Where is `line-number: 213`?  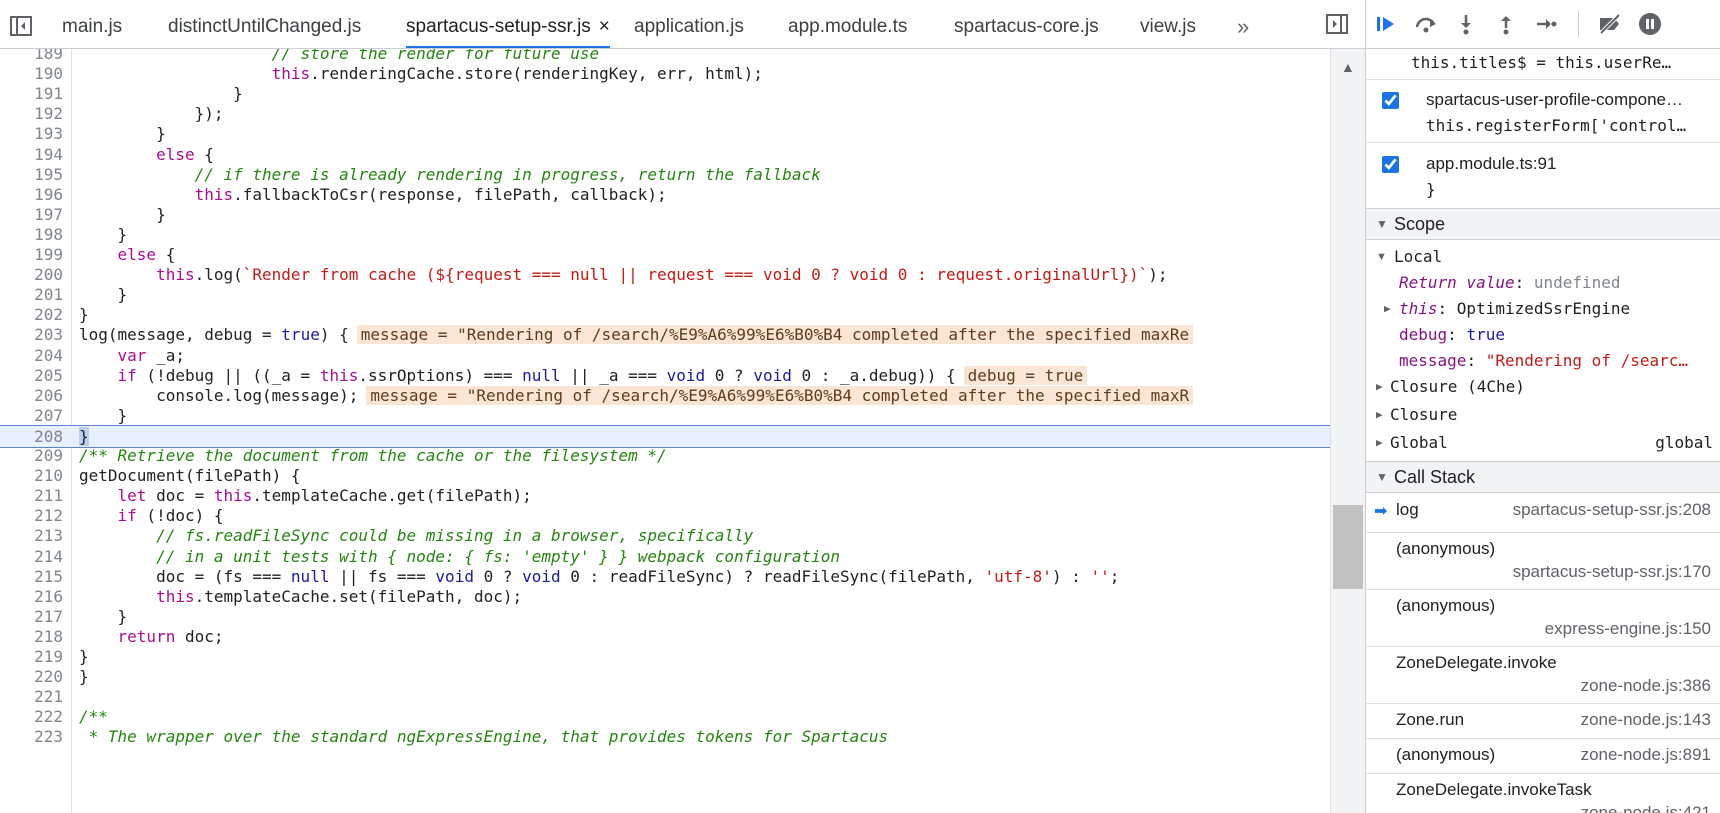
line-number: 213 is located at coordinates (31, 536).